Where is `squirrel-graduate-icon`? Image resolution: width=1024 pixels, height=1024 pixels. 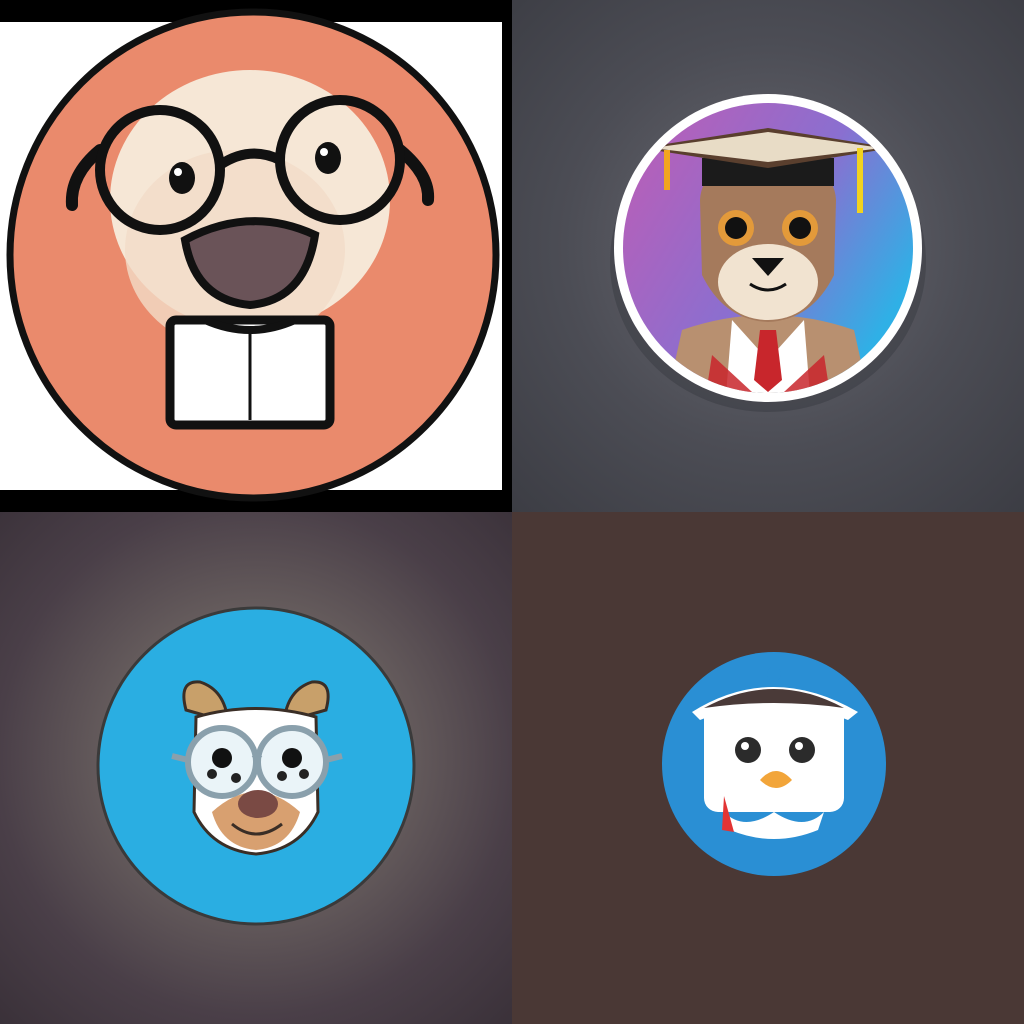
squirrel-graduate-icon is located at coordinates (768, 253).